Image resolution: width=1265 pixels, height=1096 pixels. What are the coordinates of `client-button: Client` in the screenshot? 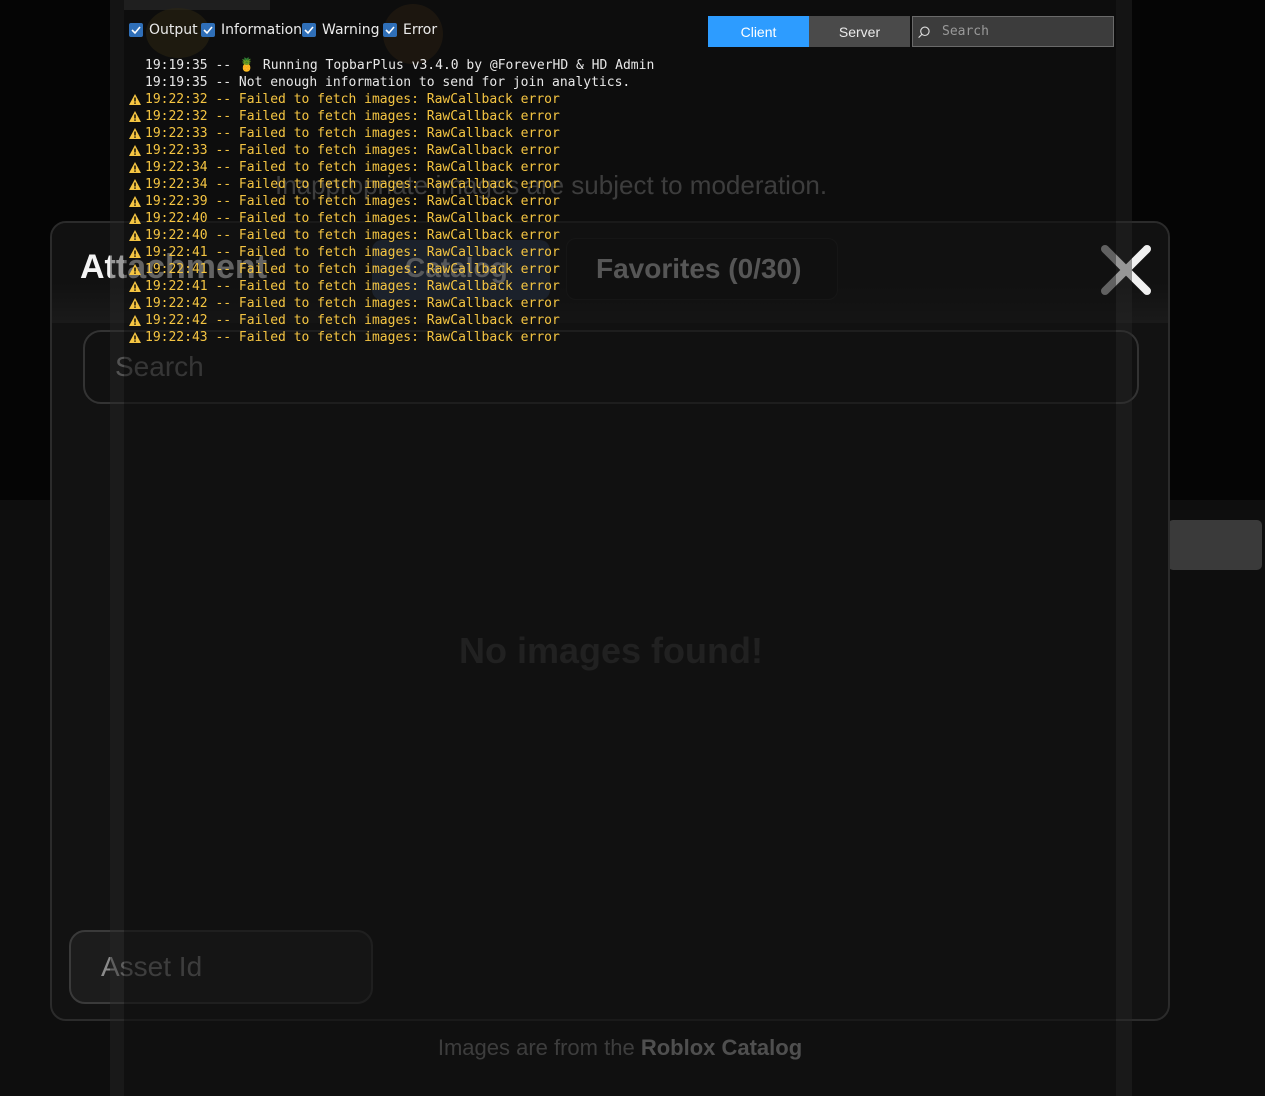 It's located at (758, 31).